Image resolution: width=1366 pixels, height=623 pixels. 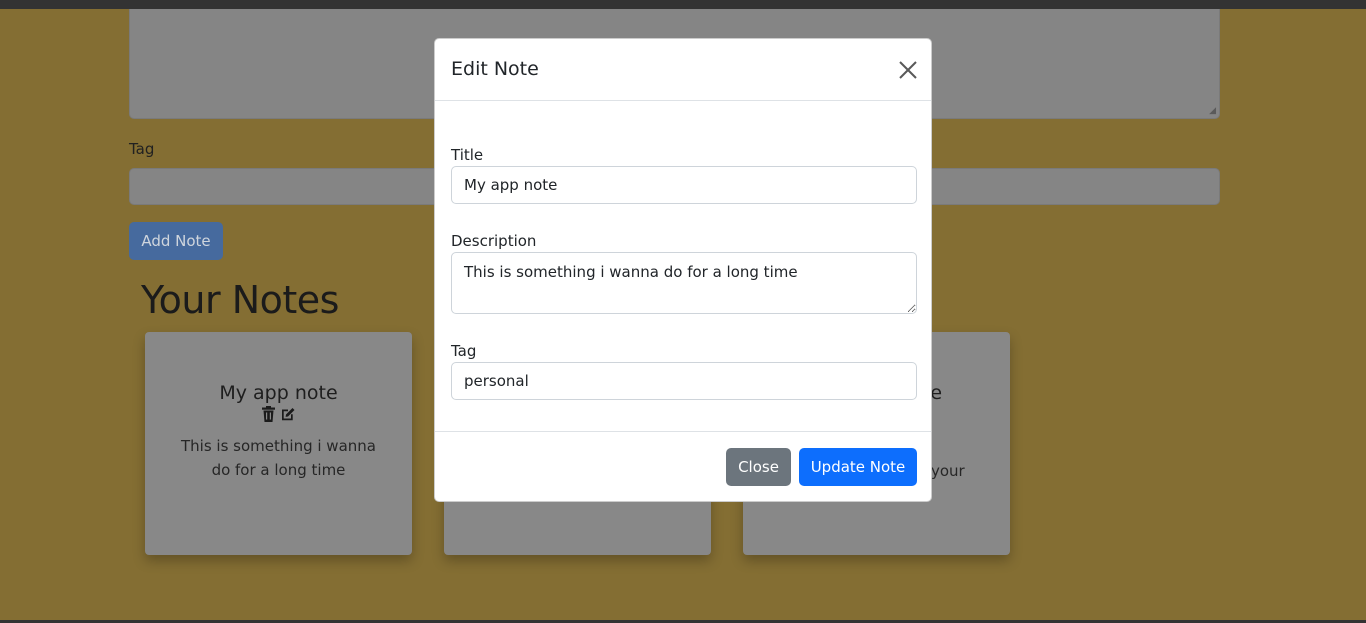 I want to click on modal-title: Edit Note, so click(x=495, y=69).